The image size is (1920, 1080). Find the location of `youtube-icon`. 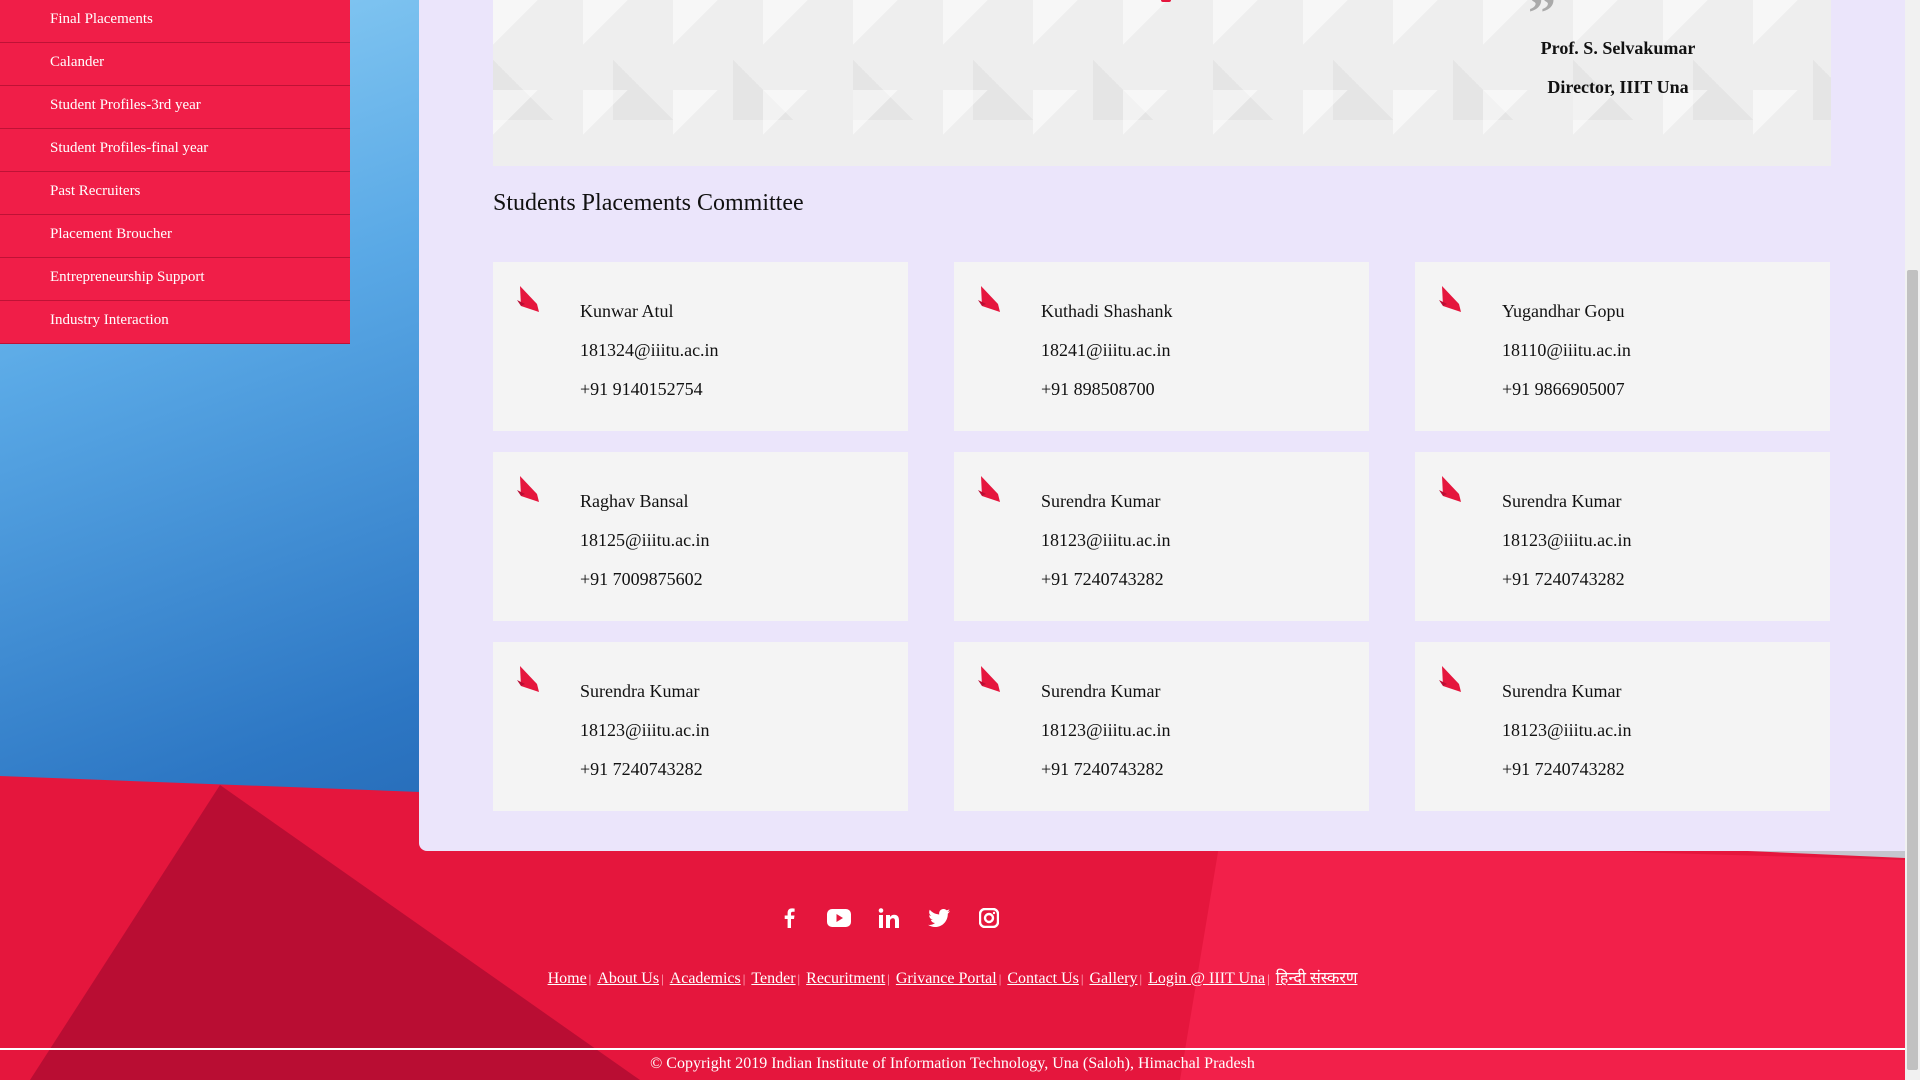

youtube-icon is located at coordinates (839, 918).